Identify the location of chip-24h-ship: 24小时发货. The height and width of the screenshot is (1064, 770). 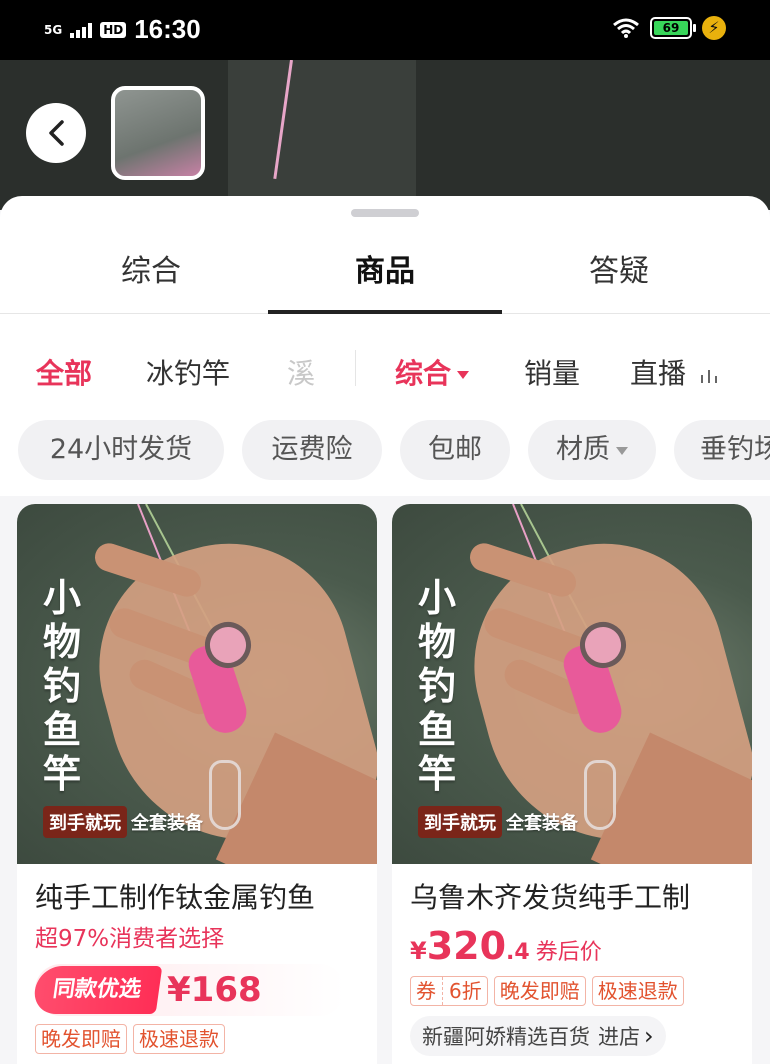
(121, 450).